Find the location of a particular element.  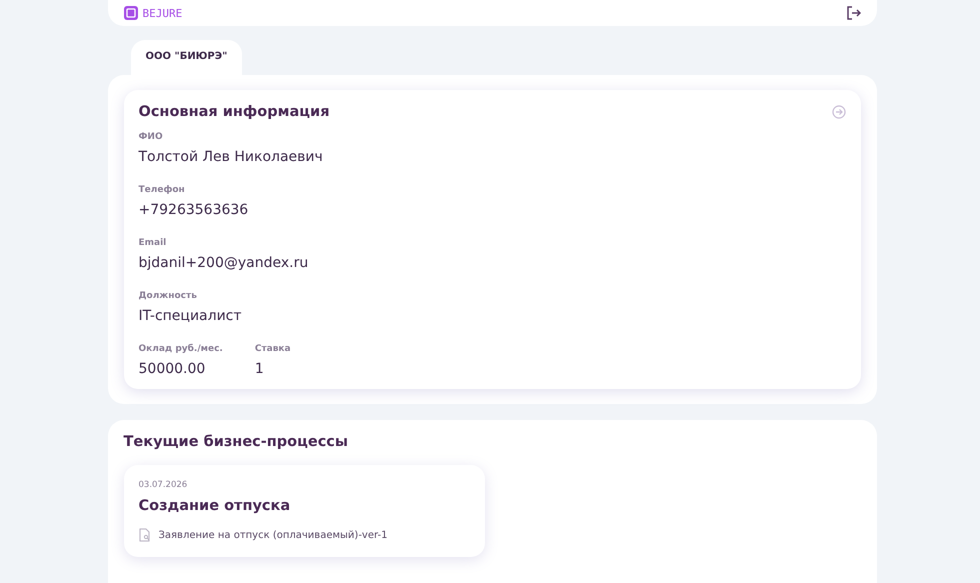

field-value: bjdanil+200@yandex.ru is located at coordinates (223, 263).